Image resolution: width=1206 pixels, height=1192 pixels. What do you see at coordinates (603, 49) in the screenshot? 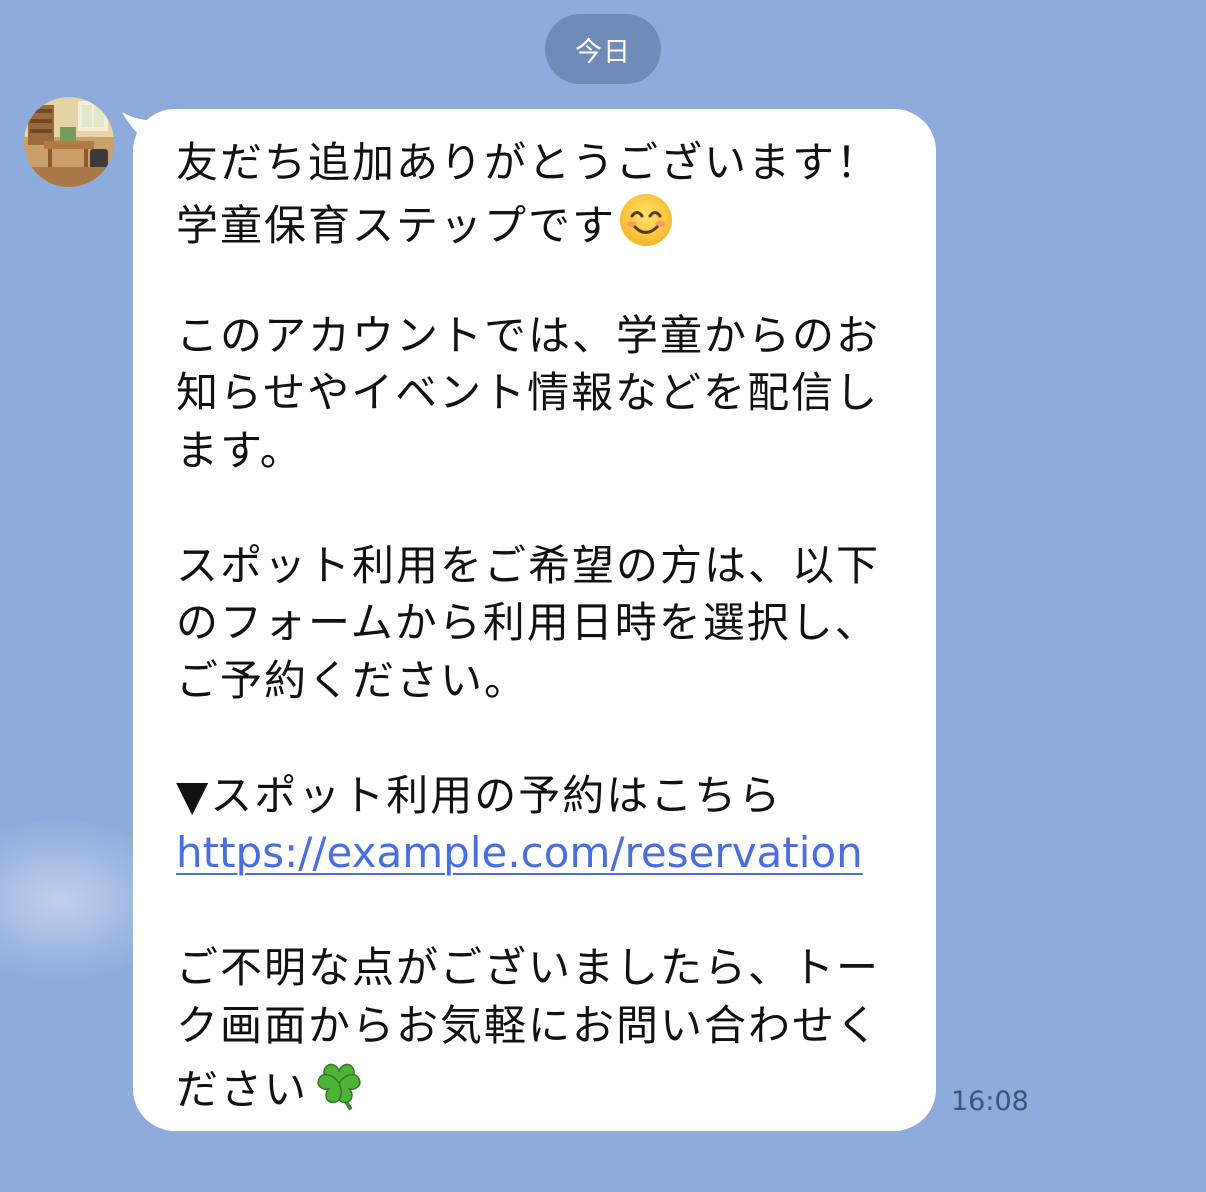
I see `date-separator: 今日` at bounding box center [603, 49].